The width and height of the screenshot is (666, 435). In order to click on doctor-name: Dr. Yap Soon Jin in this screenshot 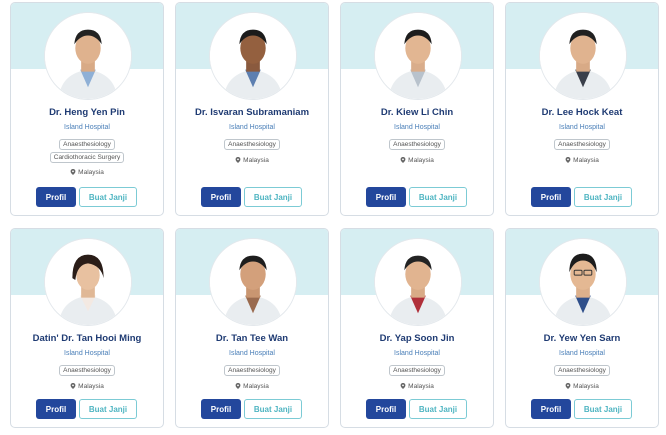, I will do `click(417, 338)`.